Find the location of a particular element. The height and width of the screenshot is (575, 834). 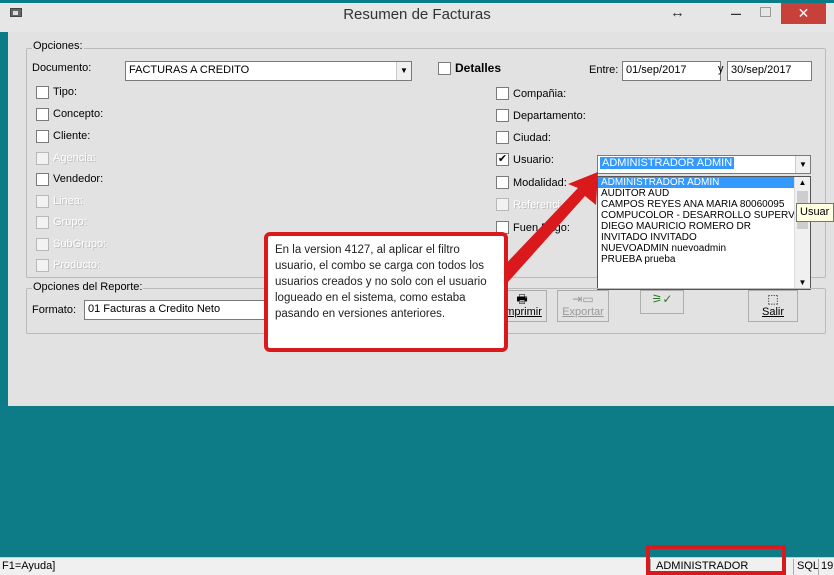

salir-label: Salir is located at coordinates (772, 312).